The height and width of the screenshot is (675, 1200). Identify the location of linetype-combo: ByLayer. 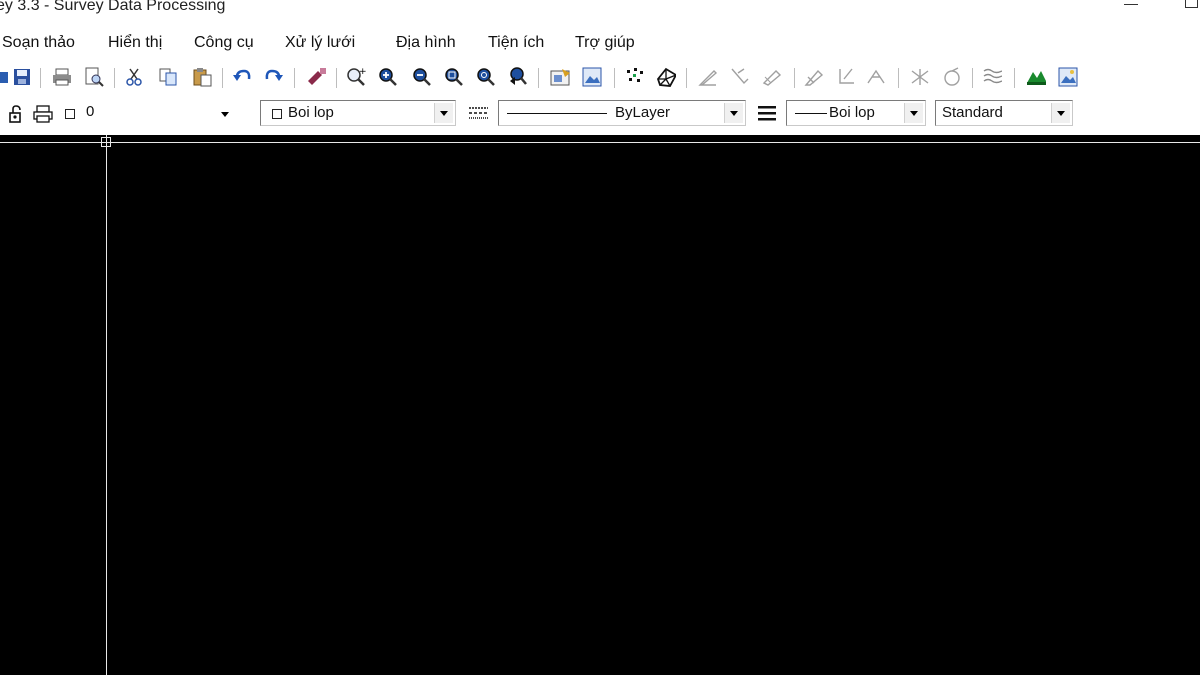
(622, 113).